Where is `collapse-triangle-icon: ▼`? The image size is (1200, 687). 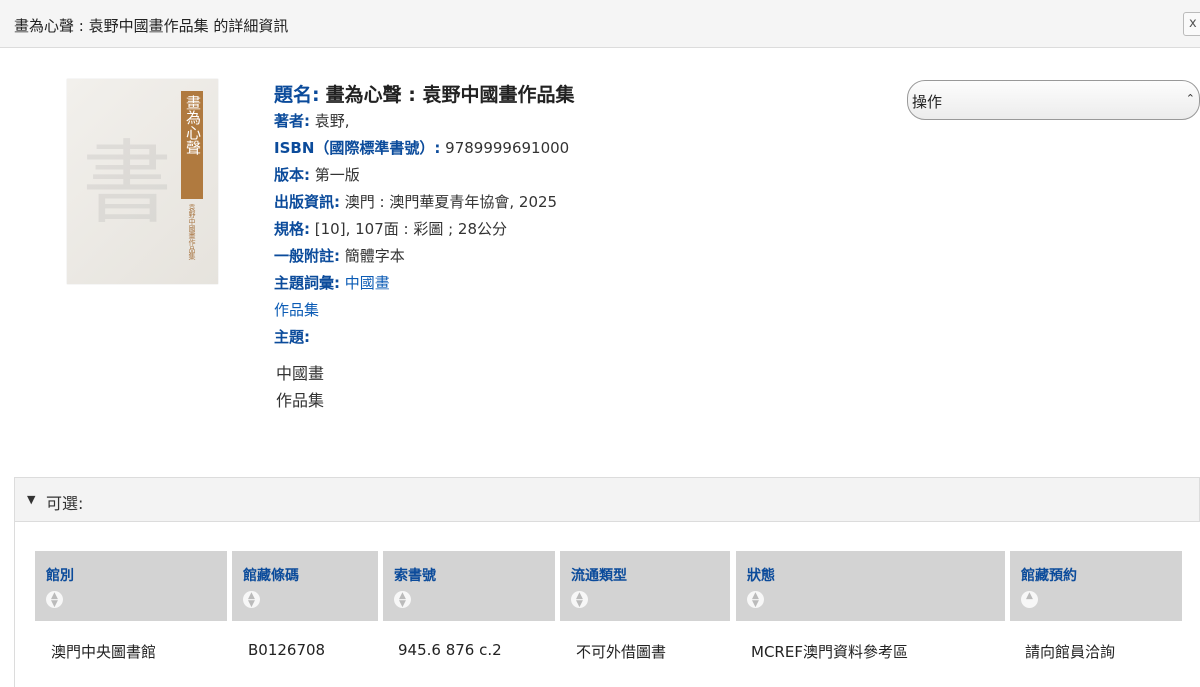 collapse-triangle-icon: ▼ is located at coordinates (31, 499).